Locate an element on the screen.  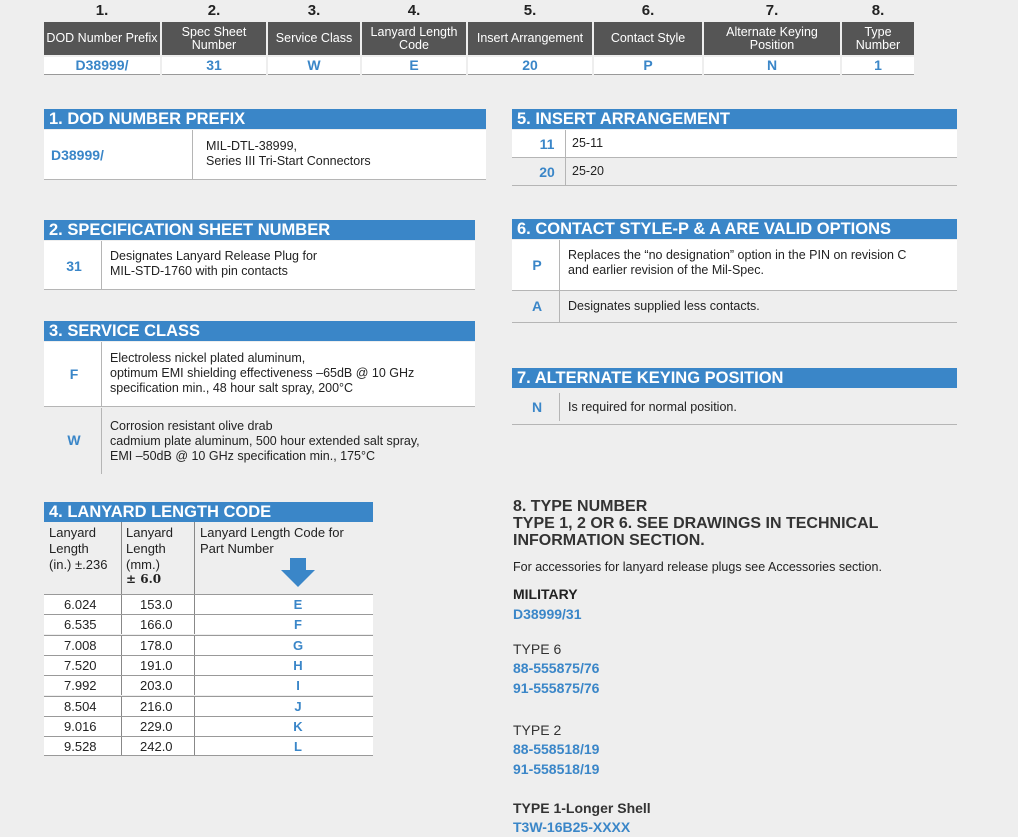
row-description: Is required for normal position. is located at coordinates (652, 407).